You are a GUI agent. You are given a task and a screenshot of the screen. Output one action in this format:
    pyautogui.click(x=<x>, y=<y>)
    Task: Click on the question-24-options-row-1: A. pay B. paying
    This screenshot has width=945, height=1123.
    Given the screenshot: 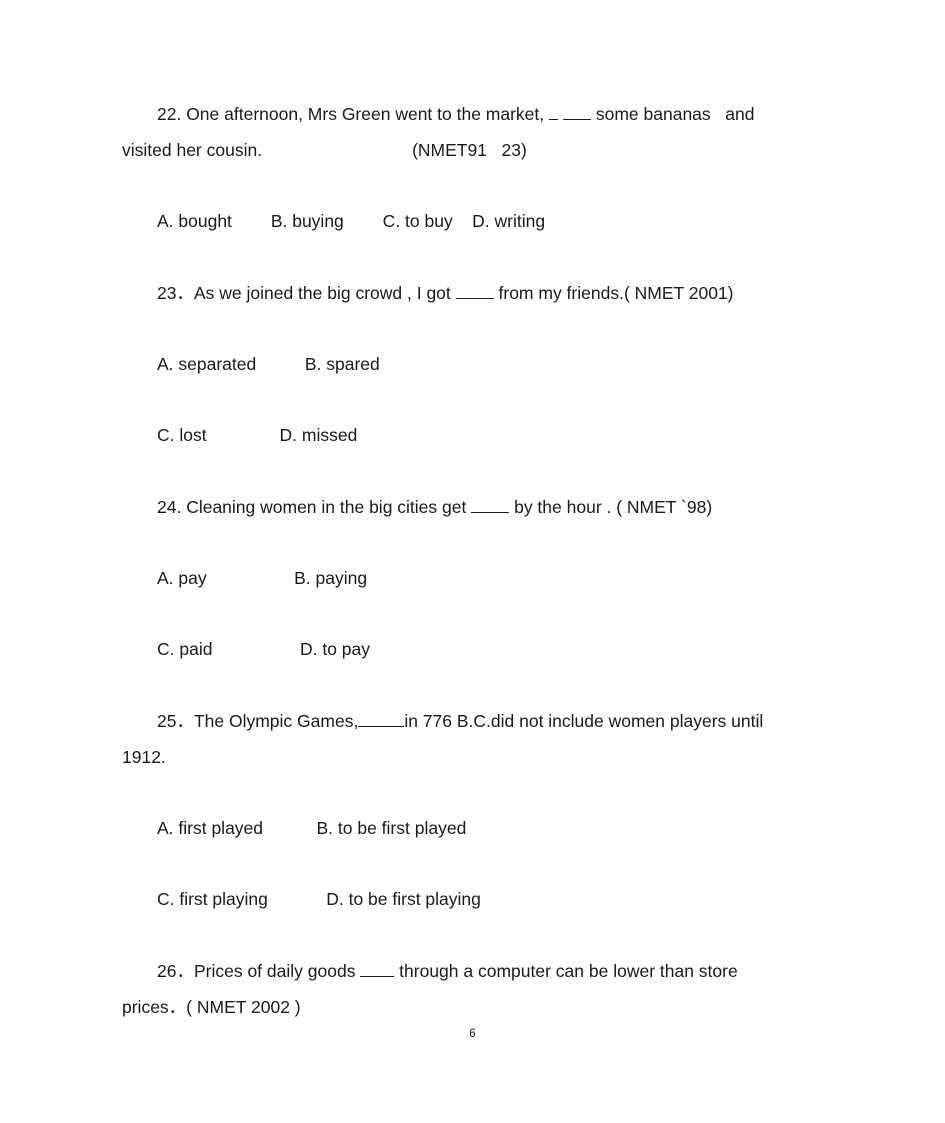 What is the action you would take?
    pyautogui.click(x=262, y=578)
    